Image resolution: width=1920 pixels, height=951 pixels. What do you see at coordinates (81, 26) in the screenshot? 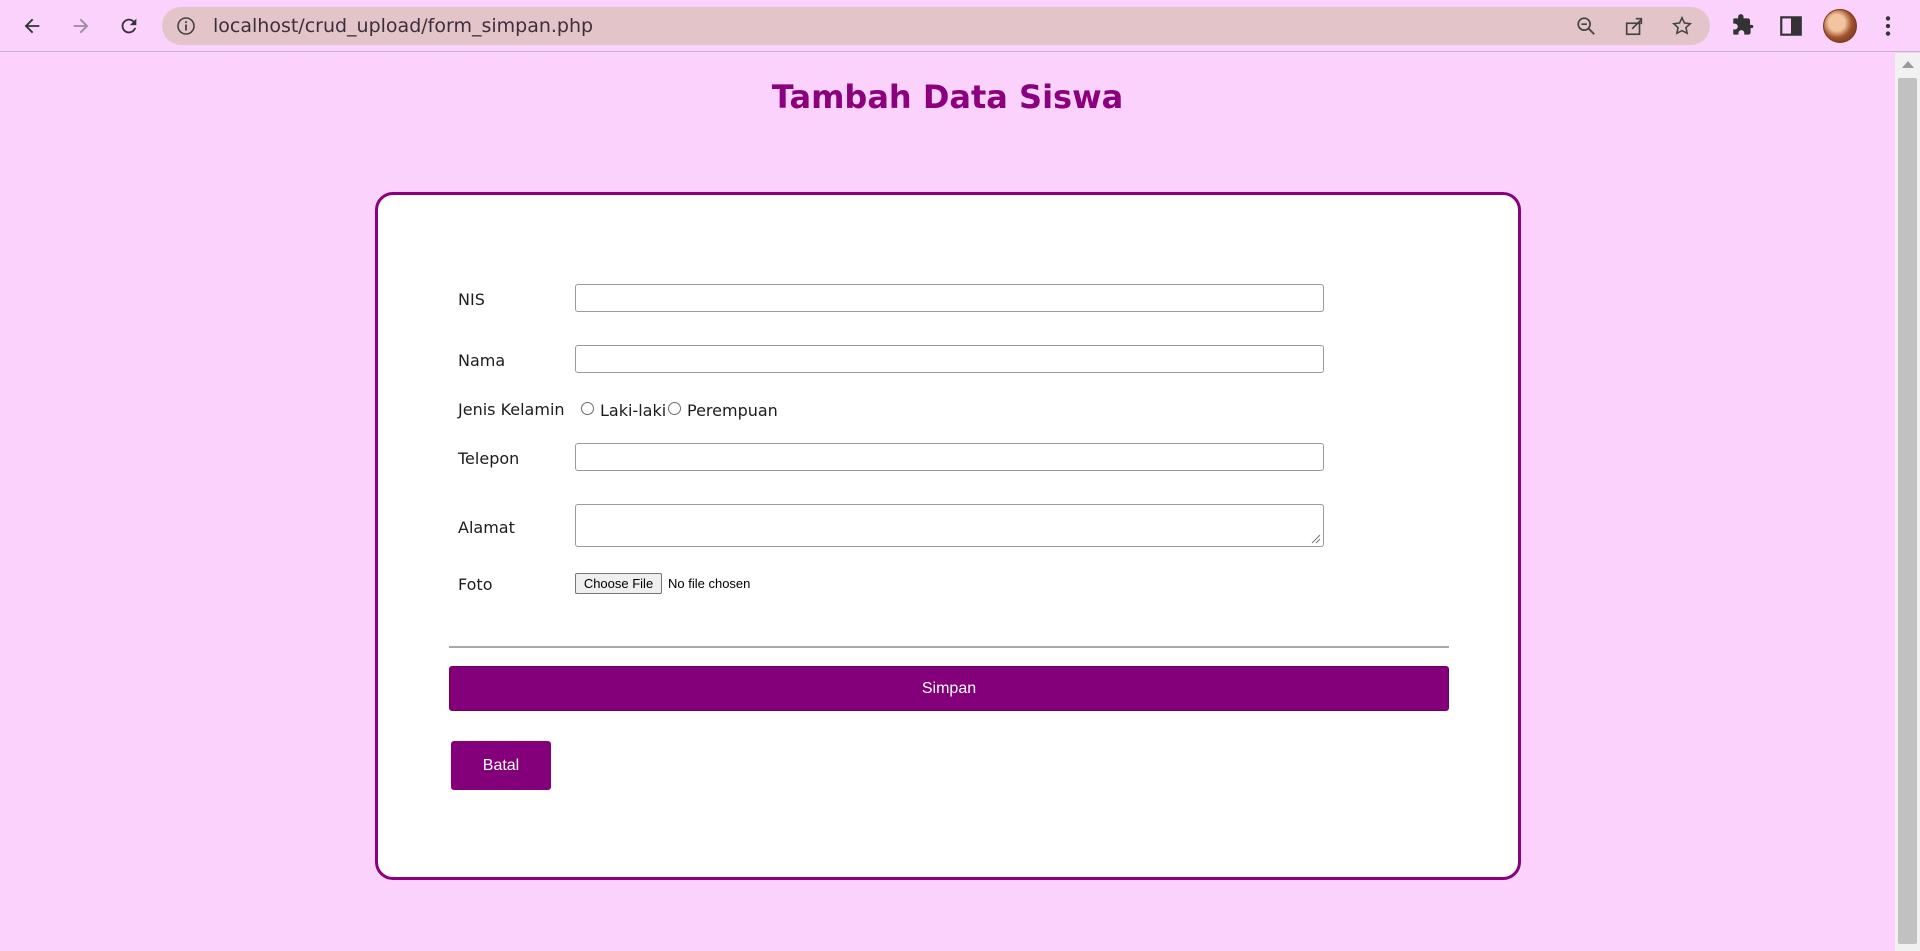
I see `forward-icon` at bounding box center [81, 26].